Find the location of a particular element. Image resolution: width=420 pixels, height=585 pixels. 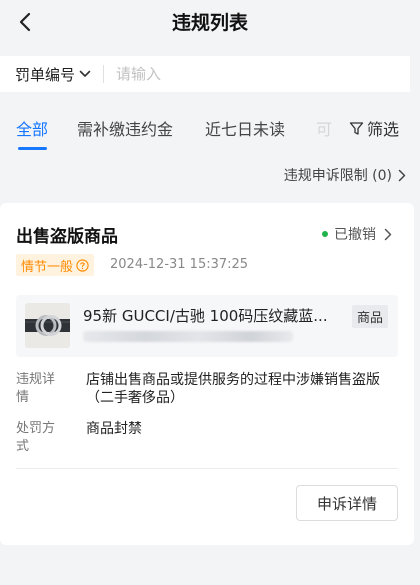

search-divider is located at coordinates (104, 74).